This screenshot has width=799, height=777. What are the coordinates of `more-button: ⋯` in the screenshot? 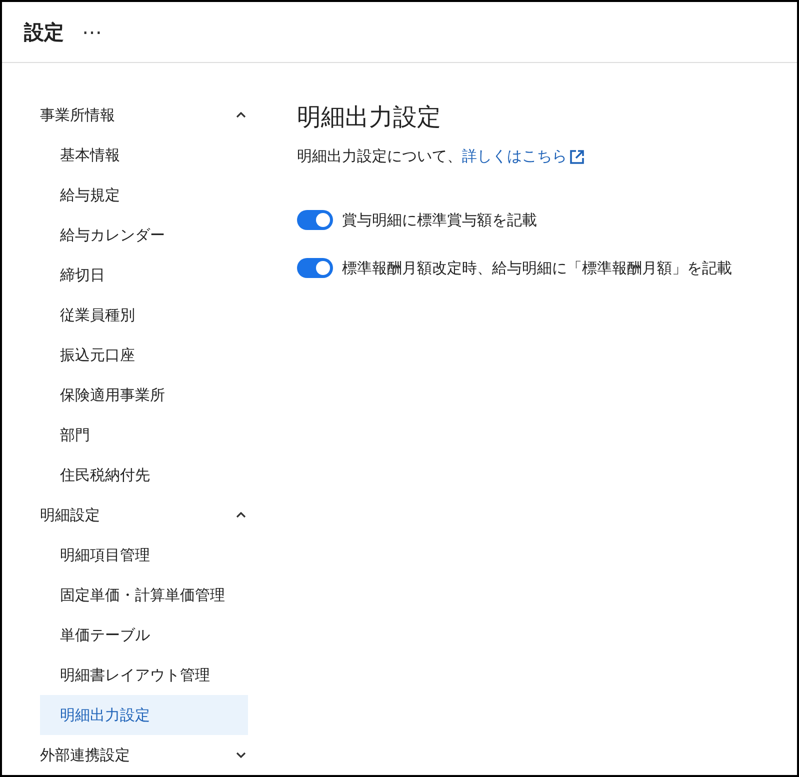 It's located at (92, 32).